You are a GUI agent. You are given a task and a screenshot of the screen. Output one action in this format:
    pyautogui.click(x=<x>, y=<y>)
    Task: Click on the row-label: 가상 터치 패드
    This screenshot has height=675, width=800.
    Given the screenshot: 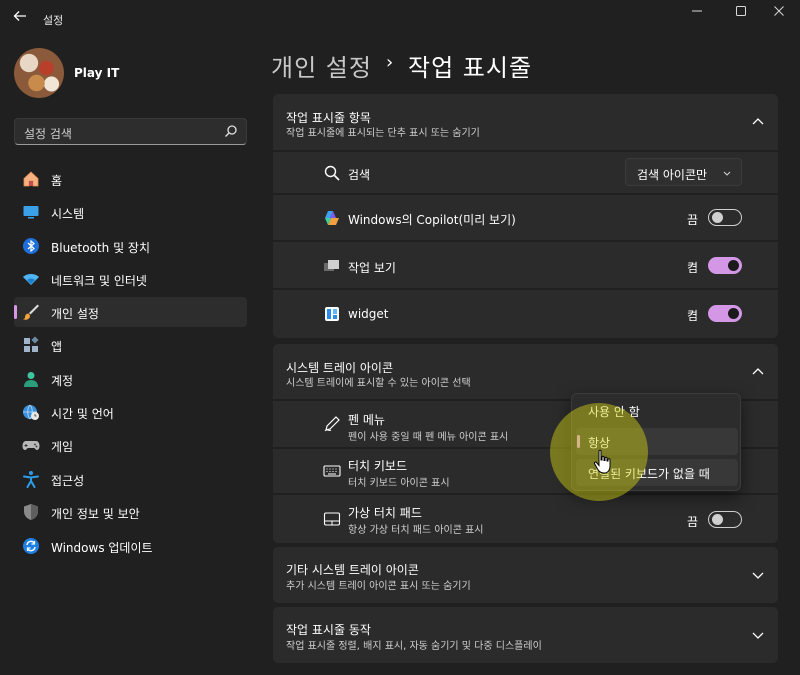 What is the action you would take?
    pyautogui.click(x=385, y=513)
    